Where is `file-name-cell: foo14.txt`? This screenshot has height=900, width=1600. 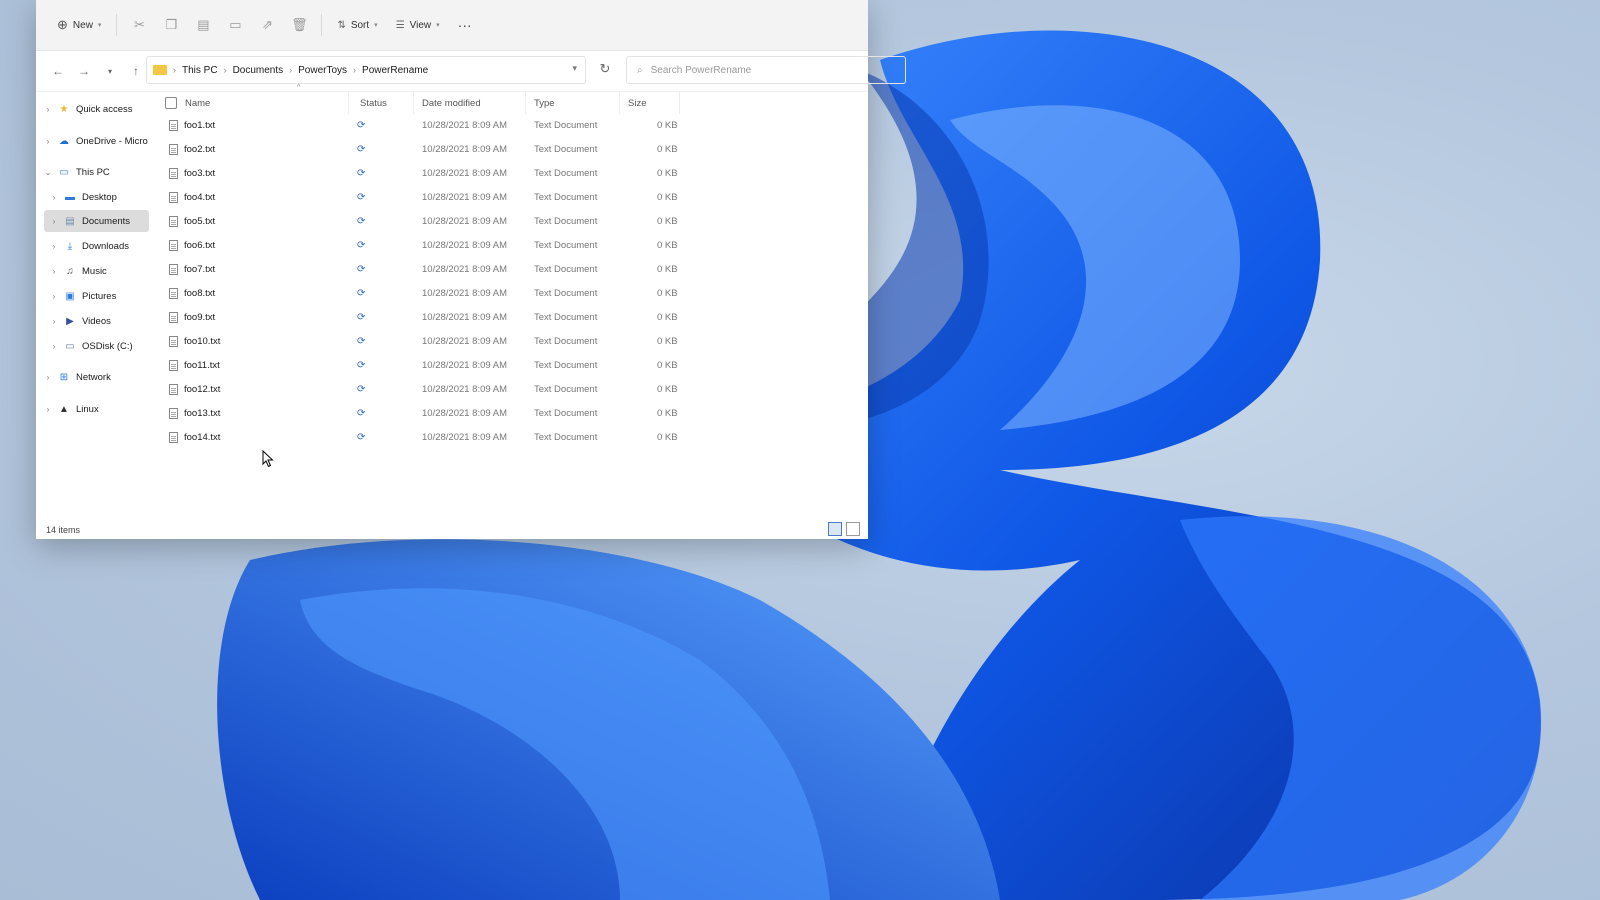 file-name-cell: foo14.txt is located at coordinates (194, 437).